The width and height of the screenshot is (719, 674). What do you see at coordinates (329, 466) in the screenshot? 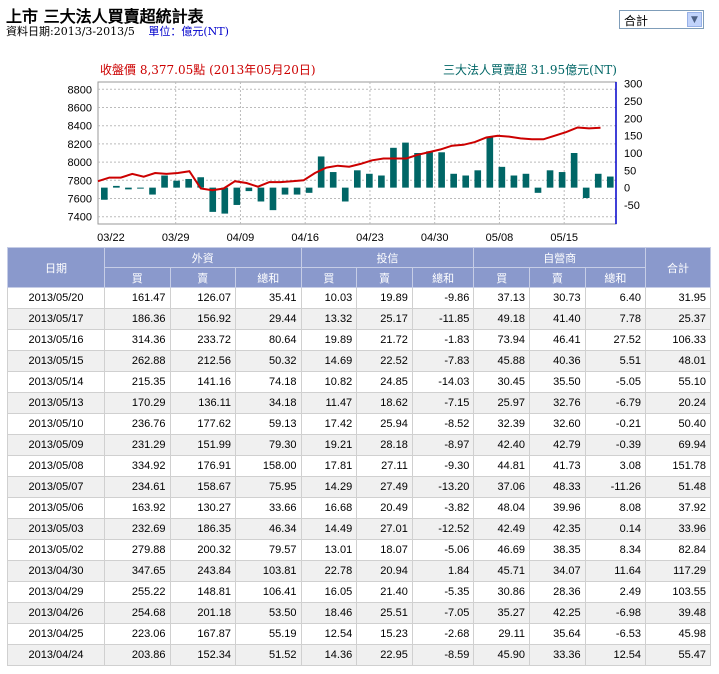
I see `row-value: 17.81` at bounding box center [329, 466].